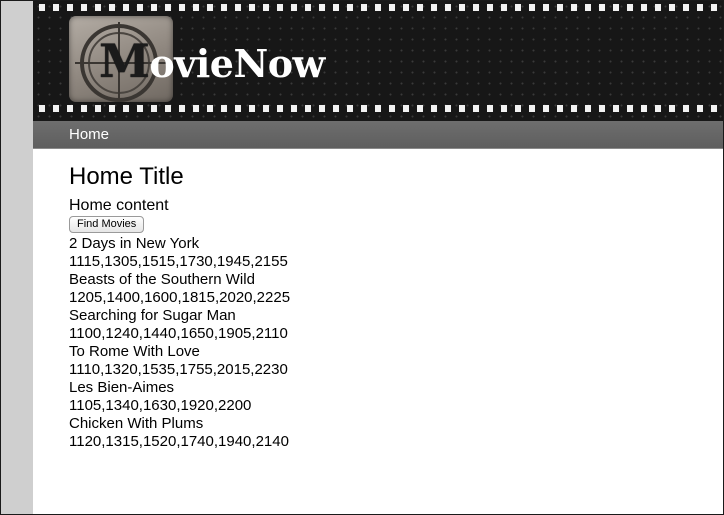 This screenshot has height=515, width=724. What do you see at coordinates (126, 176) in the screenshot?
I see `page-title: Home Title` at bounding box center [126, 176].